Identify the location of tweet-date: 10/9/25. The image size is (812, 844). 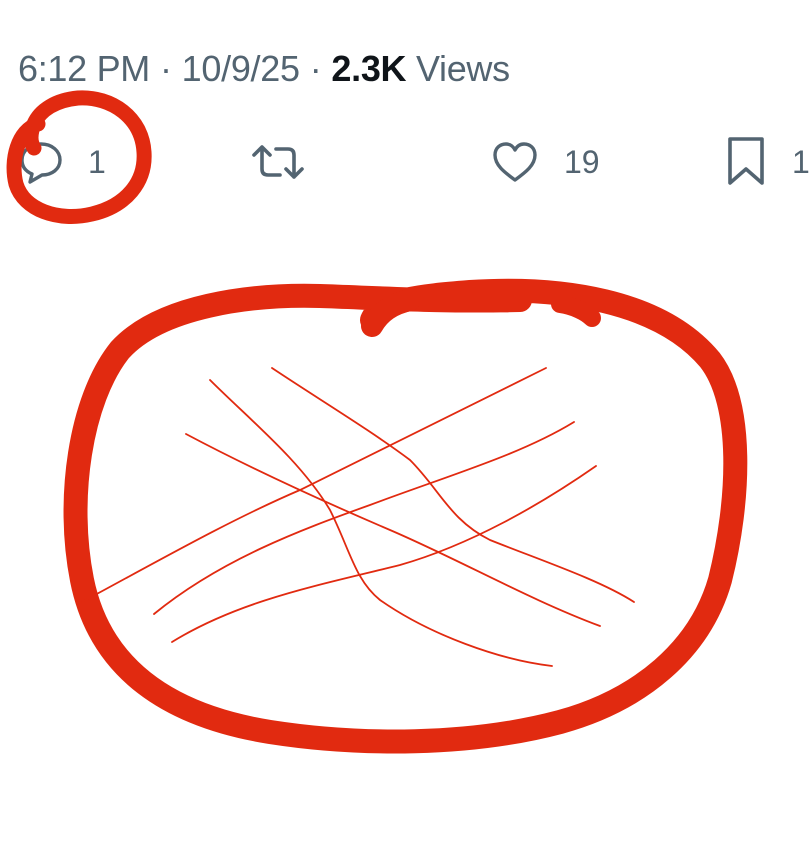
(240, 68).